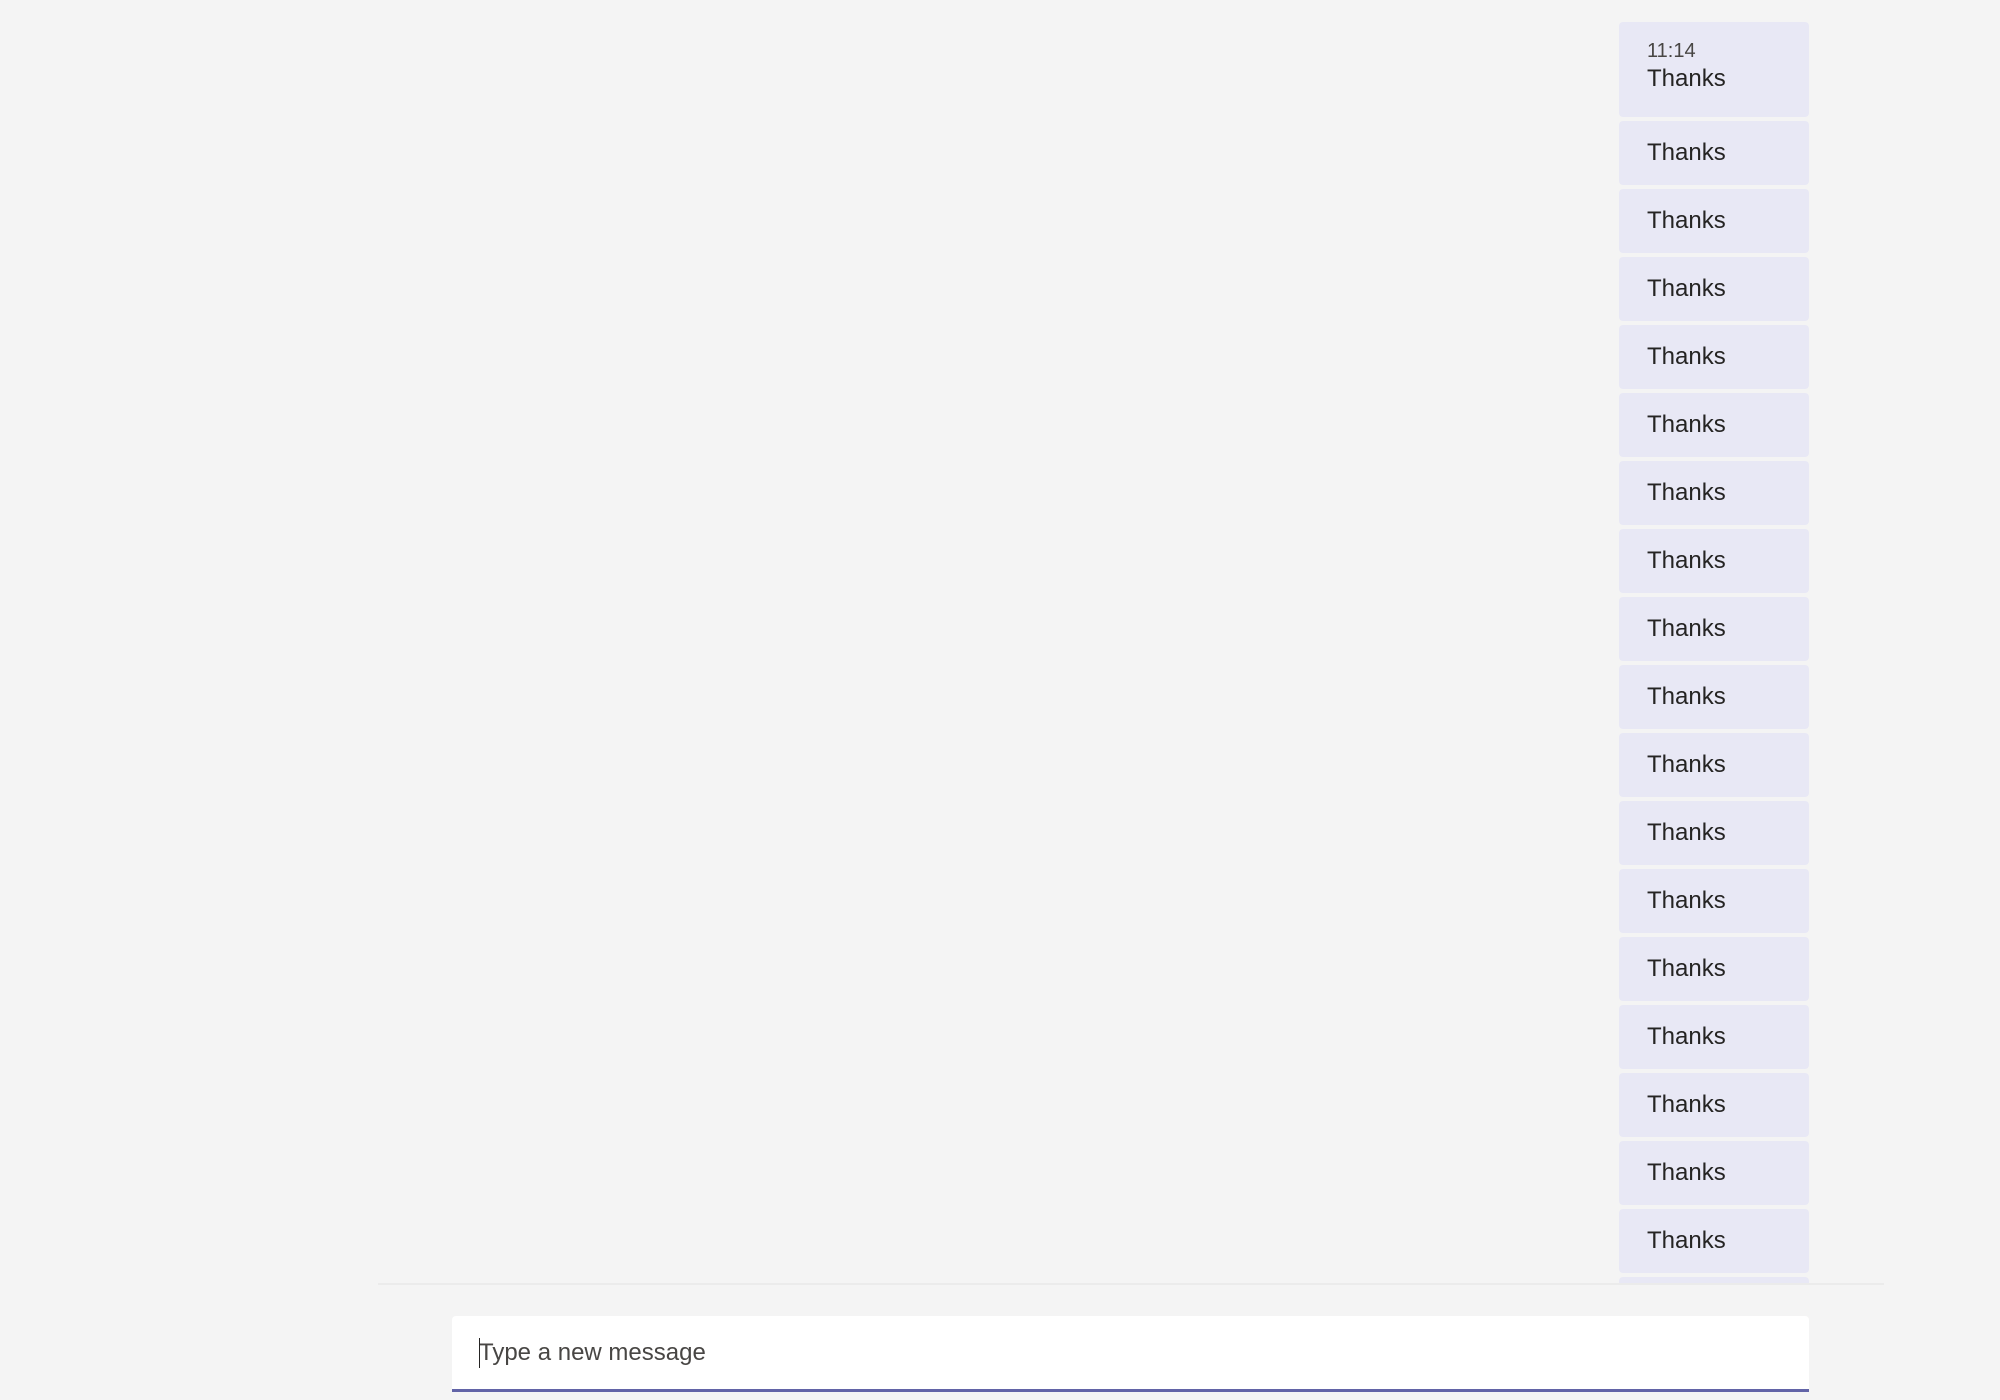 This screenshot has height=1400, width=2000. Describe the element at coordinates (1131, 1284) in the screenshot. I see `compose-divider` at that location.